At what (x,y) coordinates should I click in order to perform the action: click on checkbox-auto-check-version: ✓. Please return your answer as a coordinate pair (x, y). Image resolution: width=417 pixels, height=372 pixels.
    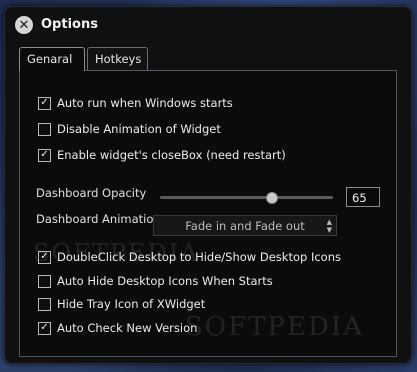
    Looking at the image, I should click on (44, 328).